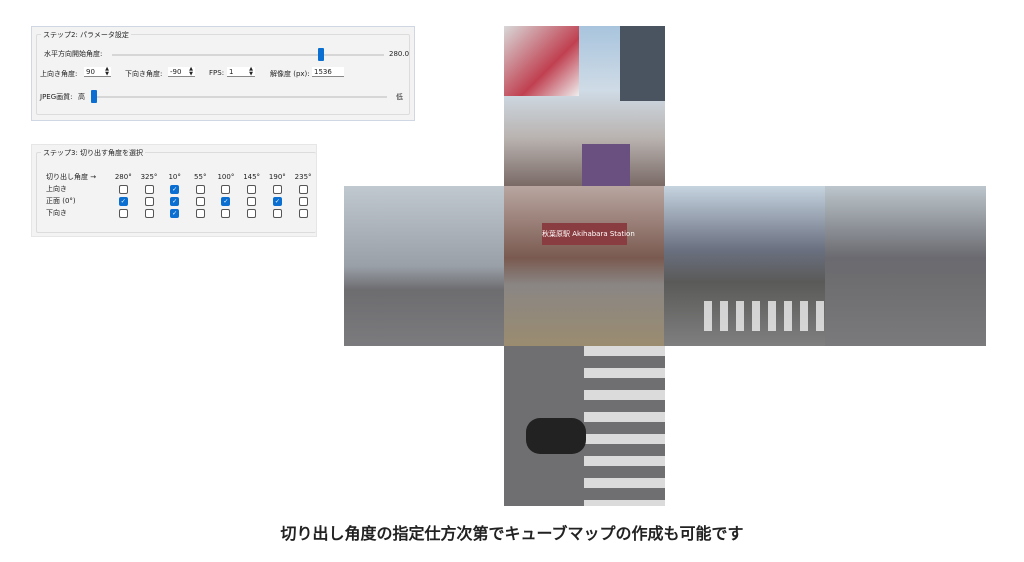 The width and height of the screenshot is (1024, 562). Describe the element at coordinates (73, 54) in the screenshot. I see `h-start-label: 水平方向開始角度:` at that location.